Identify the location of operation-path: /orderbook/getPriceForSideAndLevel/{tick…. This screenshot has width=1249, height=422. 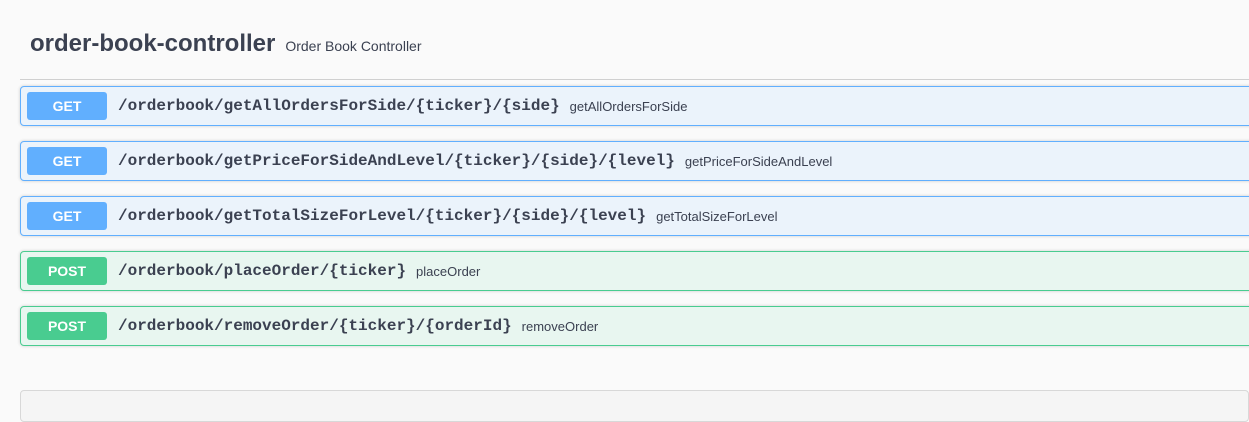
(396, 161).